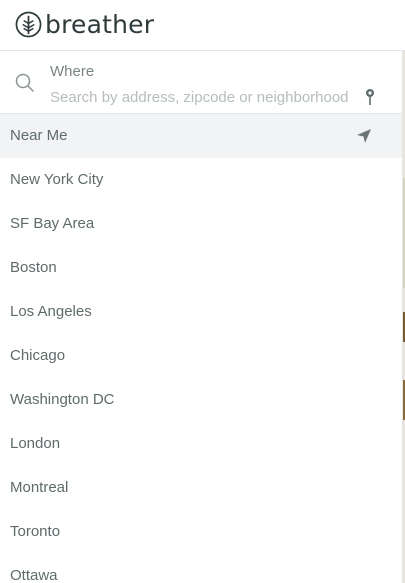 The height and width of the screenshot is (583, 405). Describe the element at coordinates (201, 356) in the screenshot. I see `city-item: Chicago` at that location.